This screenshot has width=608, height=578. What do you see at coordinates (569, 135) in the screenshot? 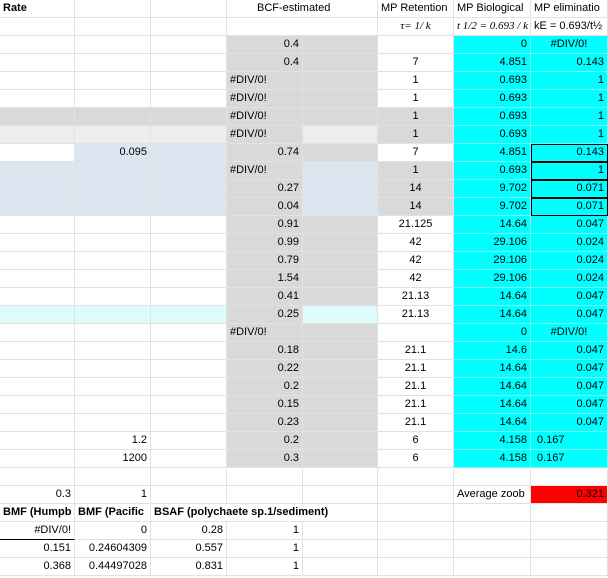
I see `cell-mp-elimination: 1` at bounding box center [569, 135].